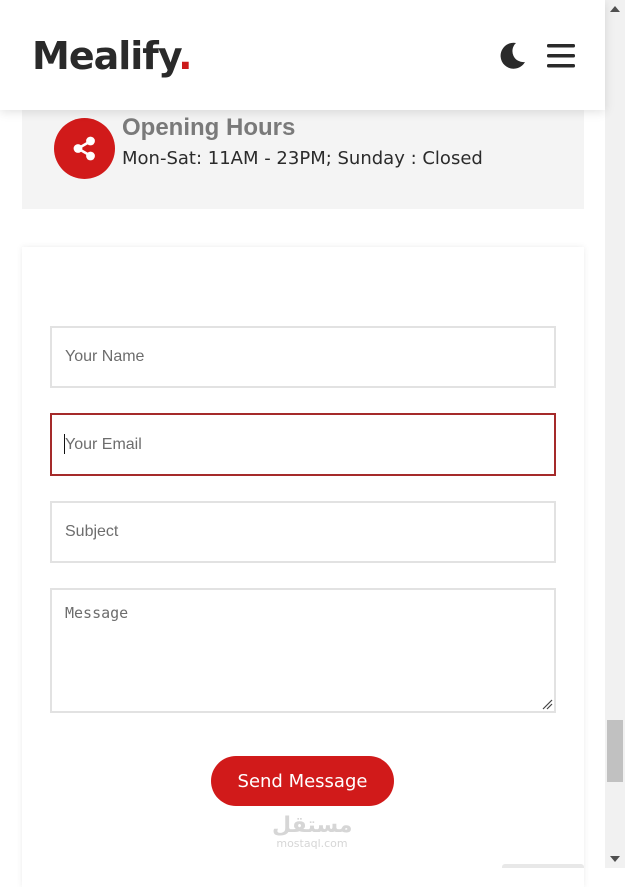 This screenshot has height=887, width=625. Describe the element at coordinates (615, 751) in the screenshot. I see `scroll-thumb` at that location.